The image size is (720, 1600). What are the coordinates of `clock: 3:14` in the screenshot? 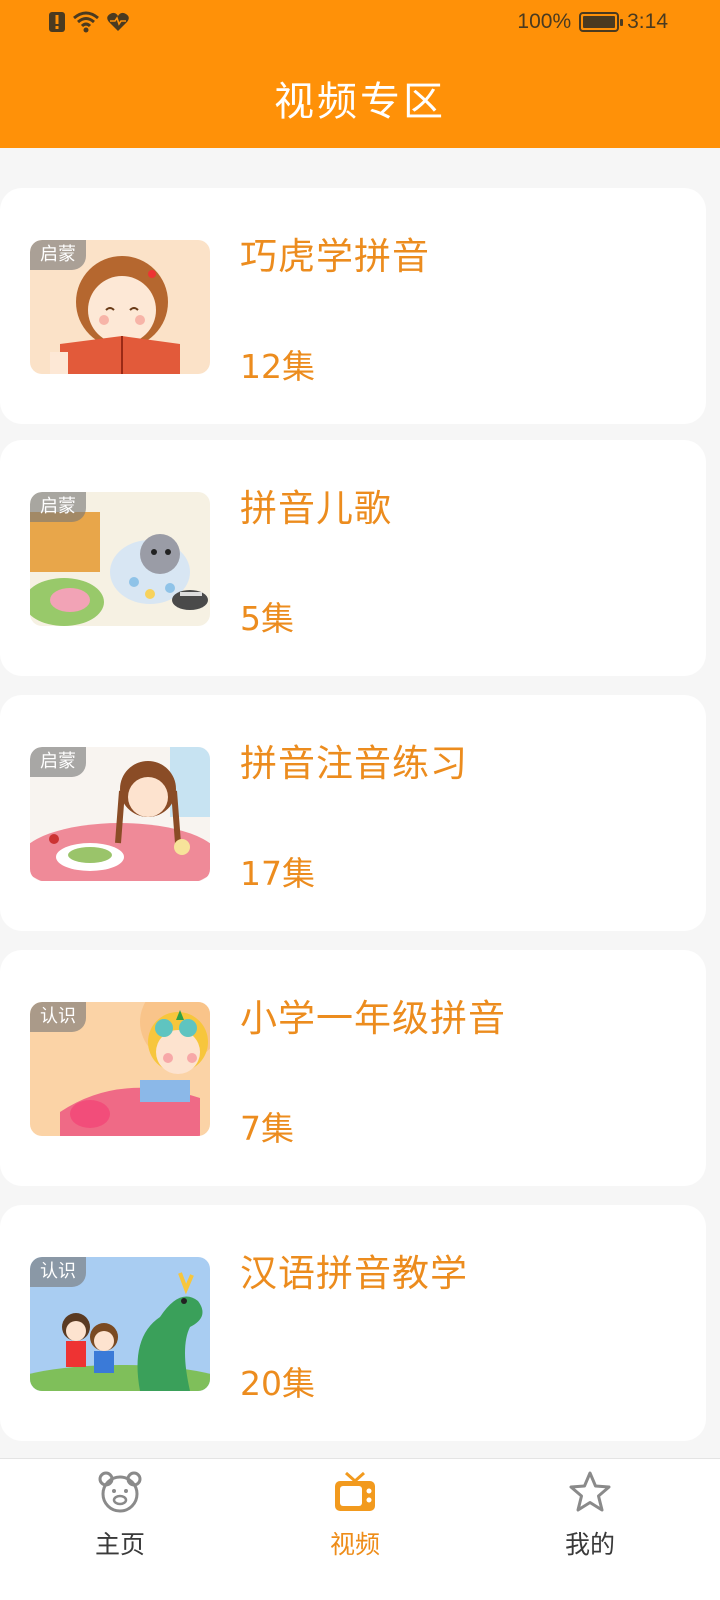 It's located at (647, 21).